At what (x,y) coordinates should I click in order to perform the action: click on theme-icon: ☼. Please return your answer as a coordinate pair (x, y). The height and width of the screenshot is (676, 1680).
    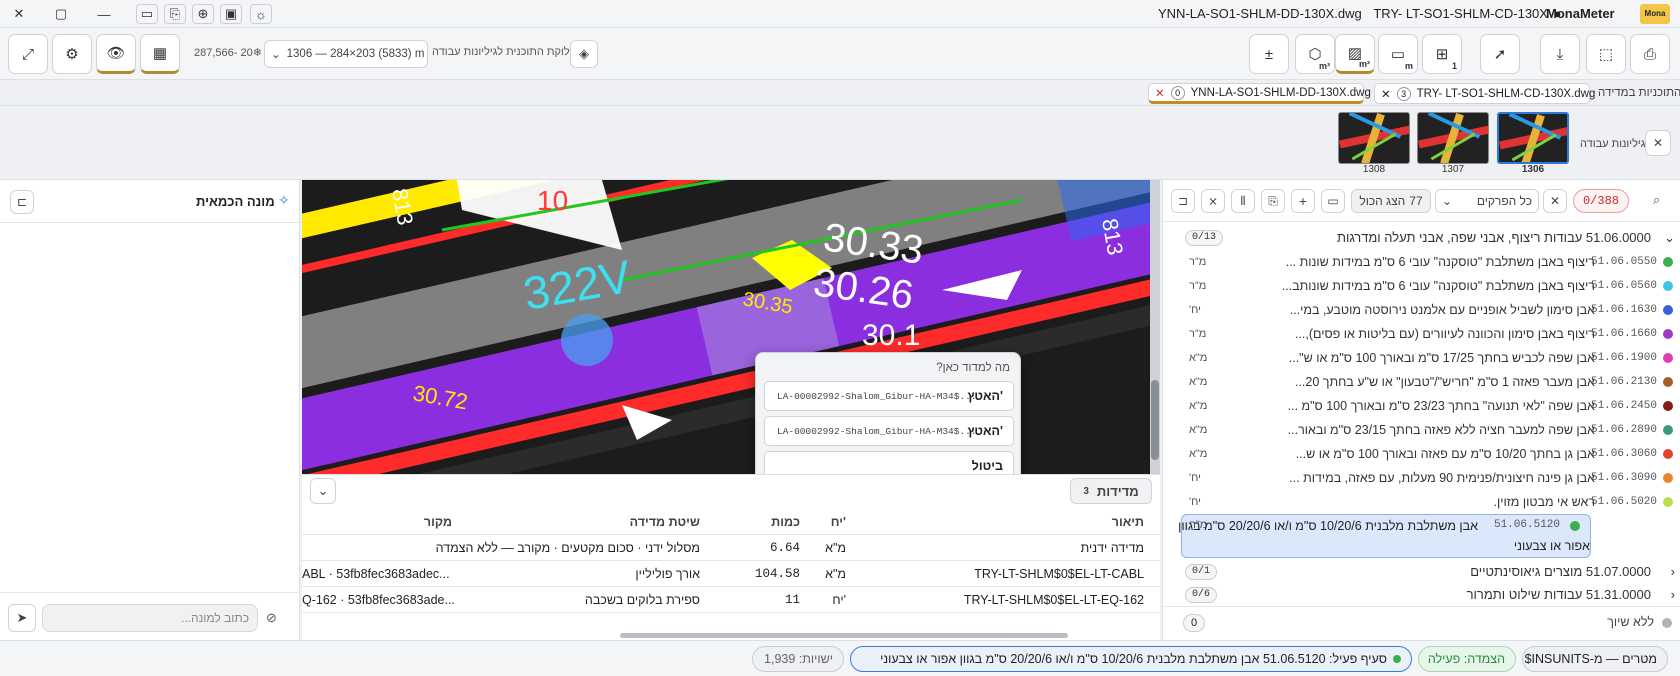
    Looking at the image, I should click on (261, 14).